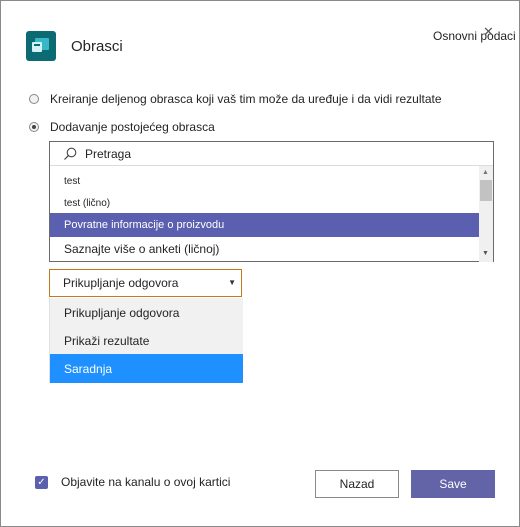 This screenshot has width=520, height=527. I want to click on dropdown-option-label: Prikaži rezultate, so click(107, 341).